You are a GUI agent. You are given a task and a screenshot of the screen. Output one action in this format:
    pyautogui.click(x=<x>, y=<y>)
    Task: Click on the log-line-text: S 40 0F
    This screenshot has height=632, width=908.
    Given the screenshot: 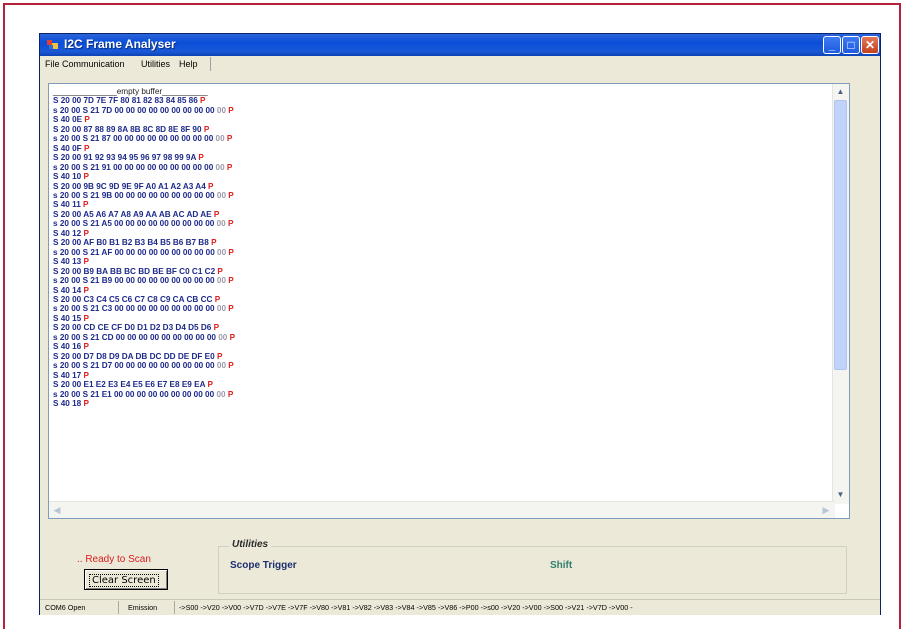 What is the action you would take?
    pyautogui.click(x=68, y=148)
    